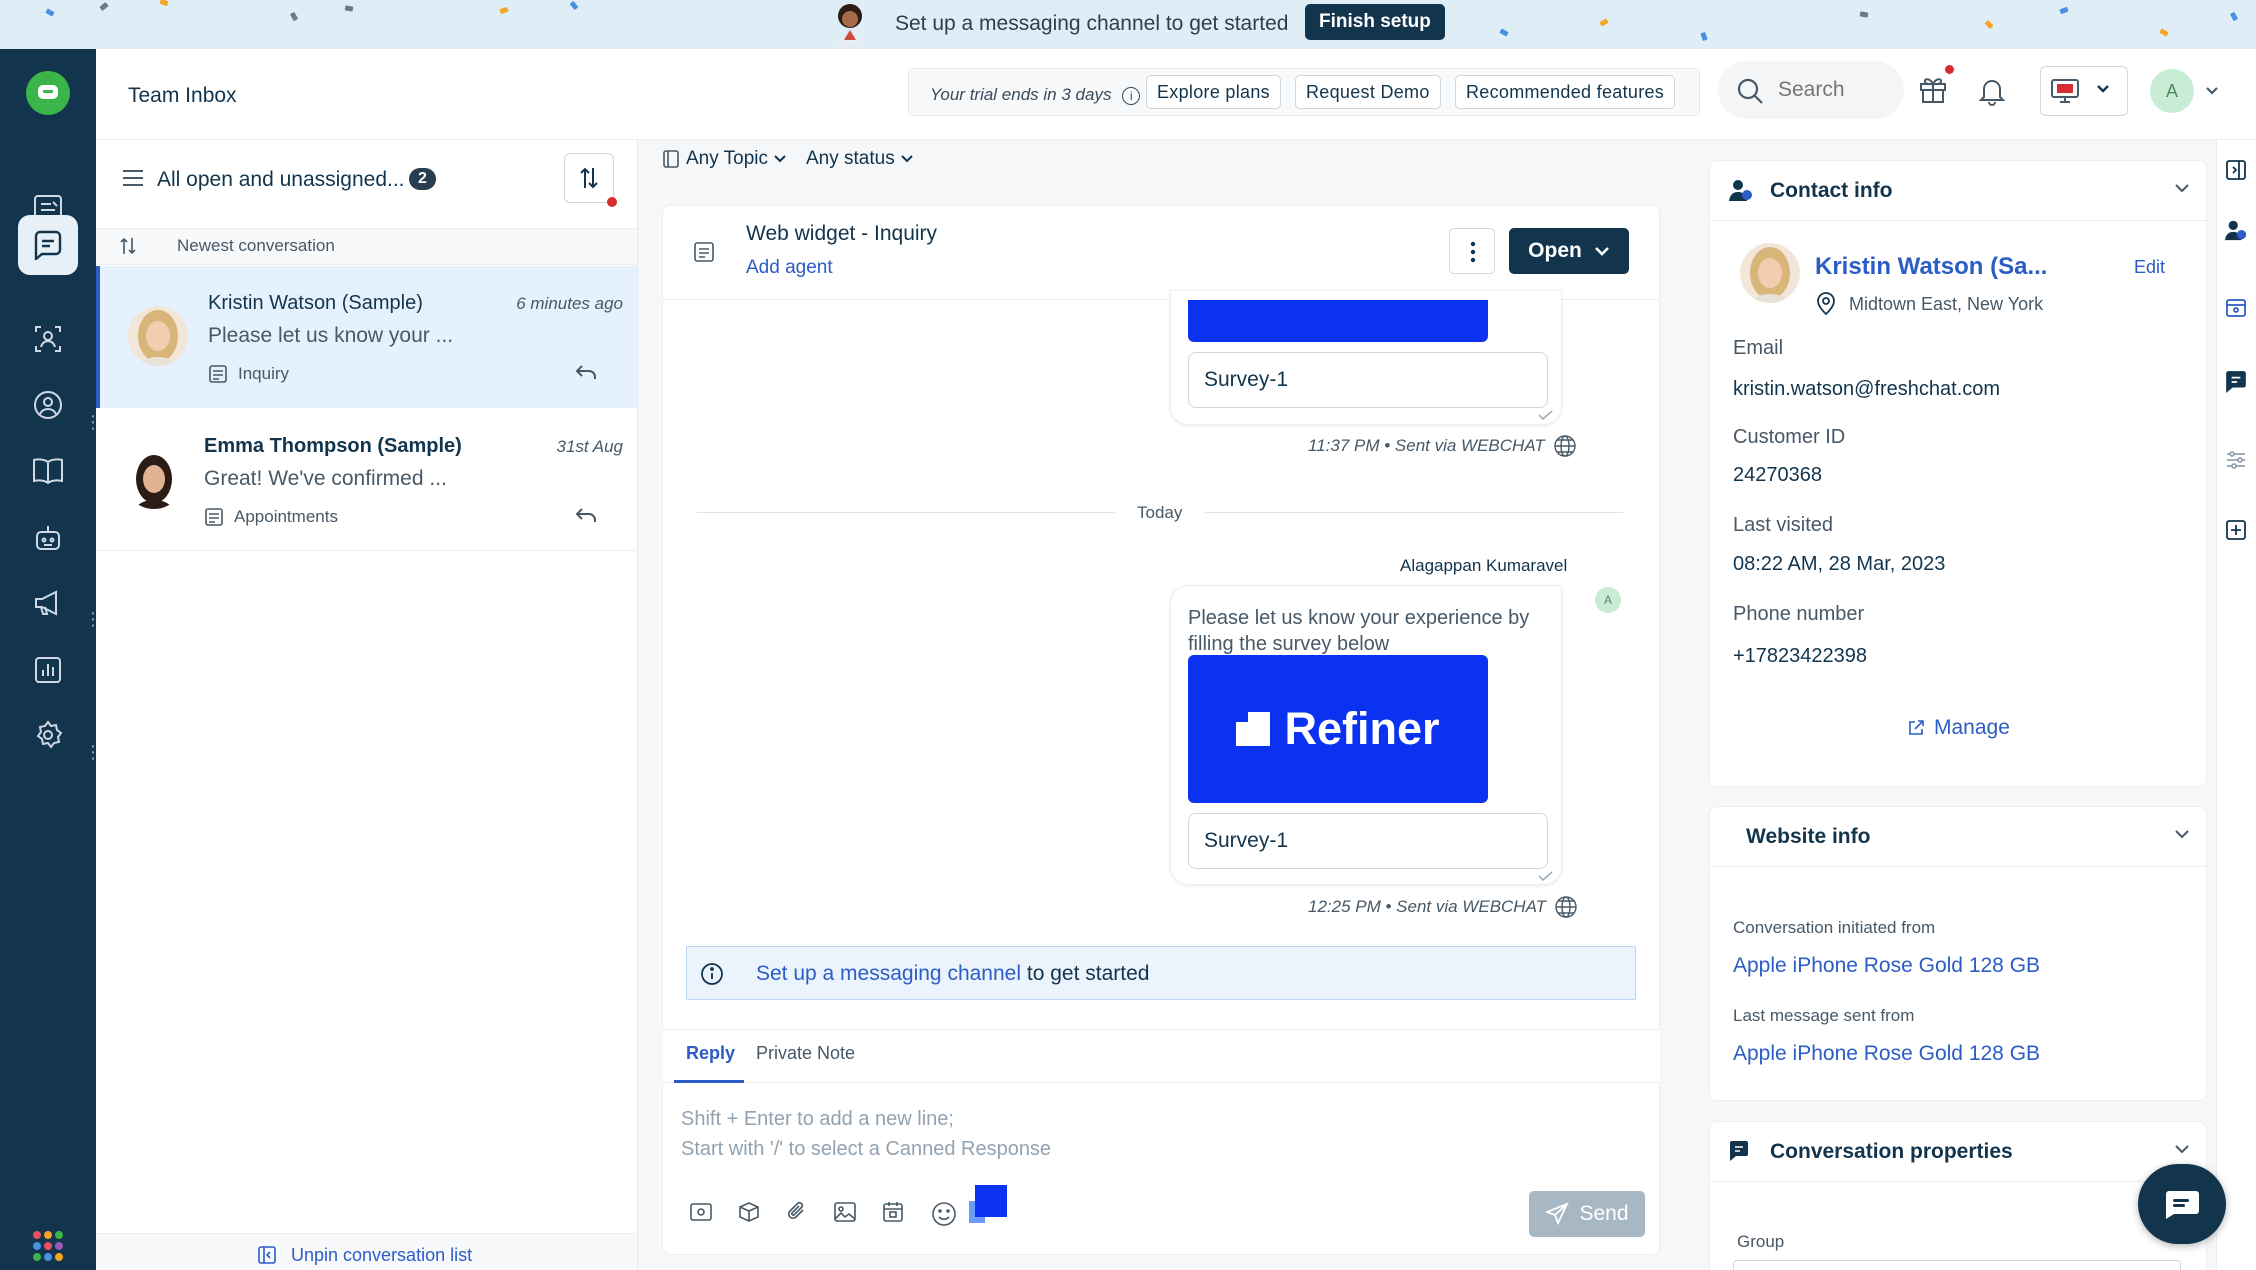 This screenshot has width=2256, height=1270. Describe the element at coordinates (48, 93) in the screenshot. I see `freshchat-logo-icon` at that location.